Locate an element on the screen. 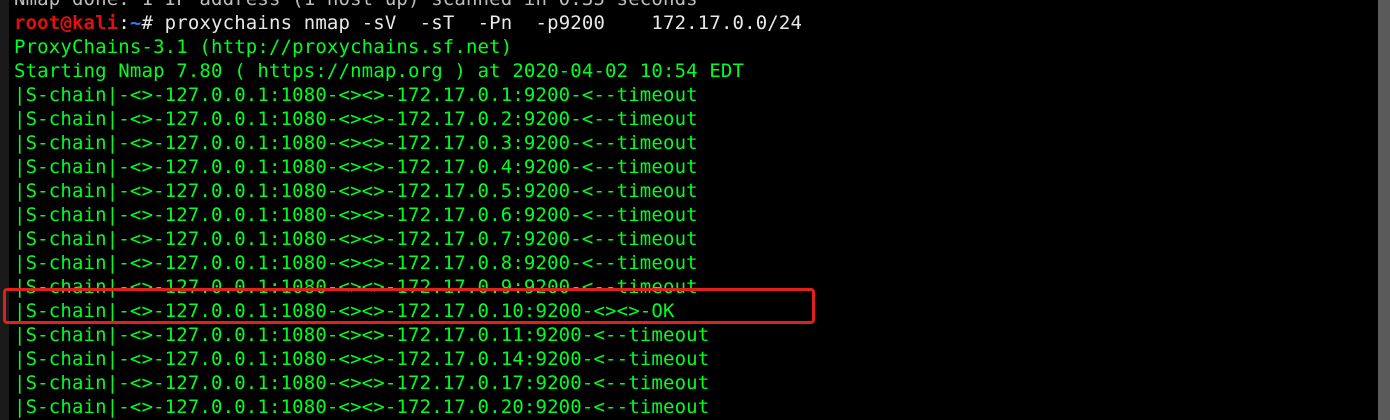  prompt-path: ~ is located at coordinates (135, 23).